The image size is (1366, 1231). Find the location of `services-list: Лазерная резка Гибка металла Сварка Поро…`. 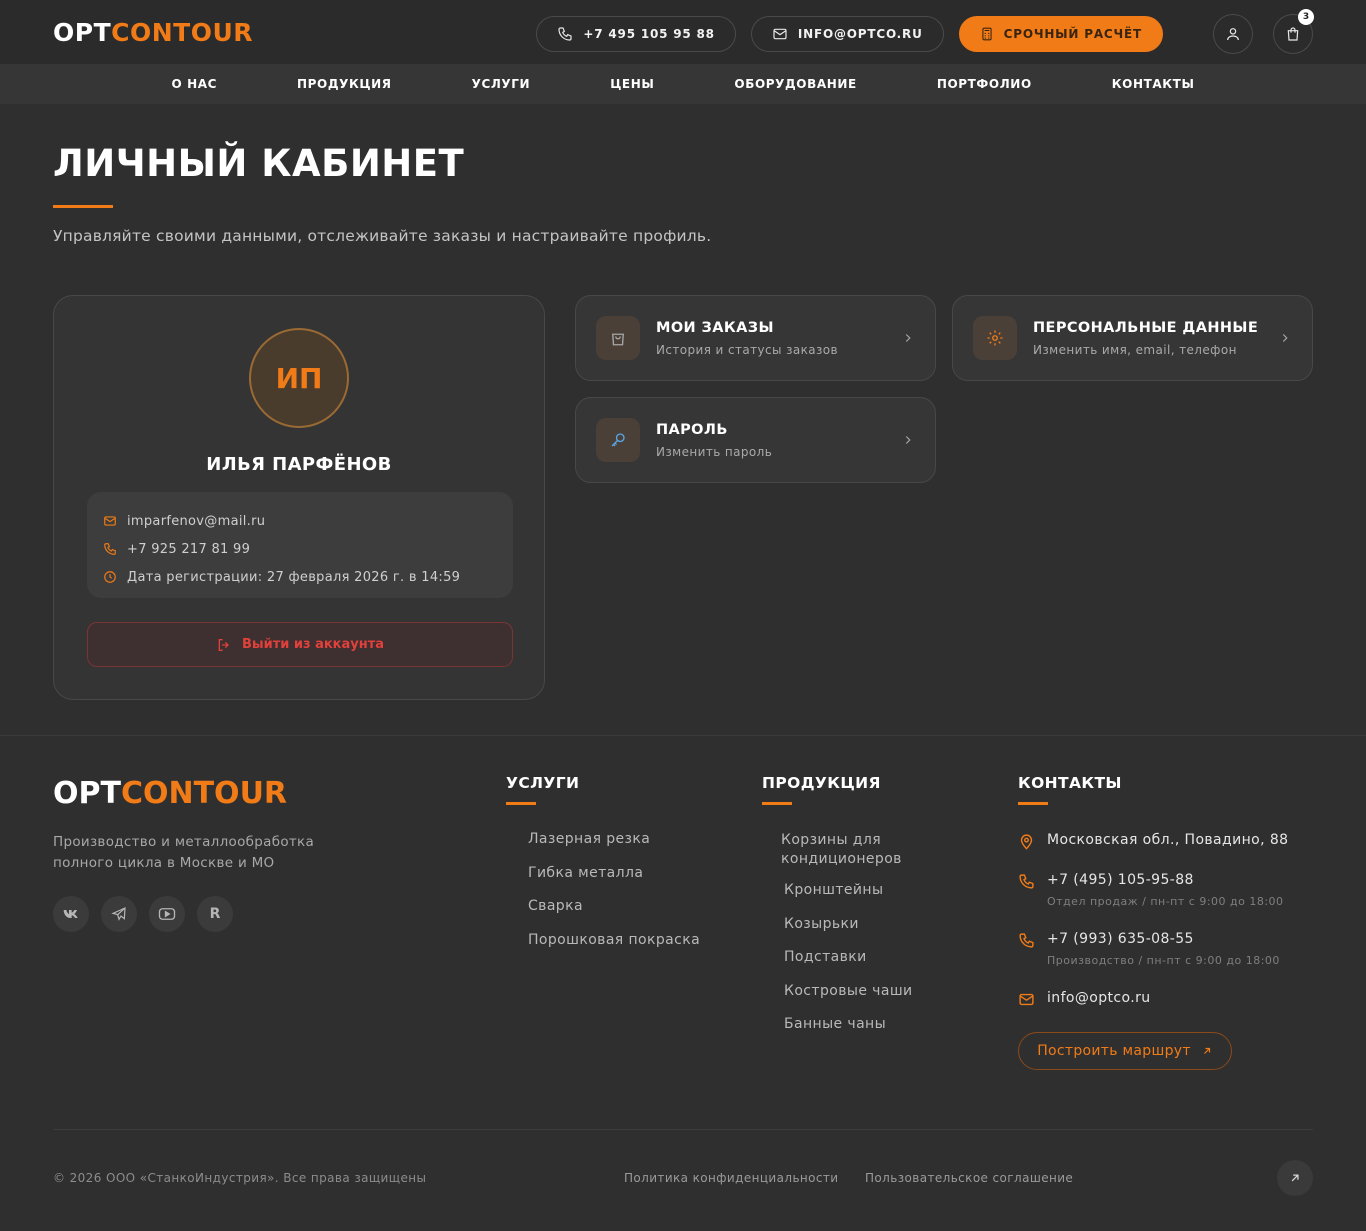

services-list: Лазерная резка Гибка металла Сварка Поро… is located at coordinates (603, 898).